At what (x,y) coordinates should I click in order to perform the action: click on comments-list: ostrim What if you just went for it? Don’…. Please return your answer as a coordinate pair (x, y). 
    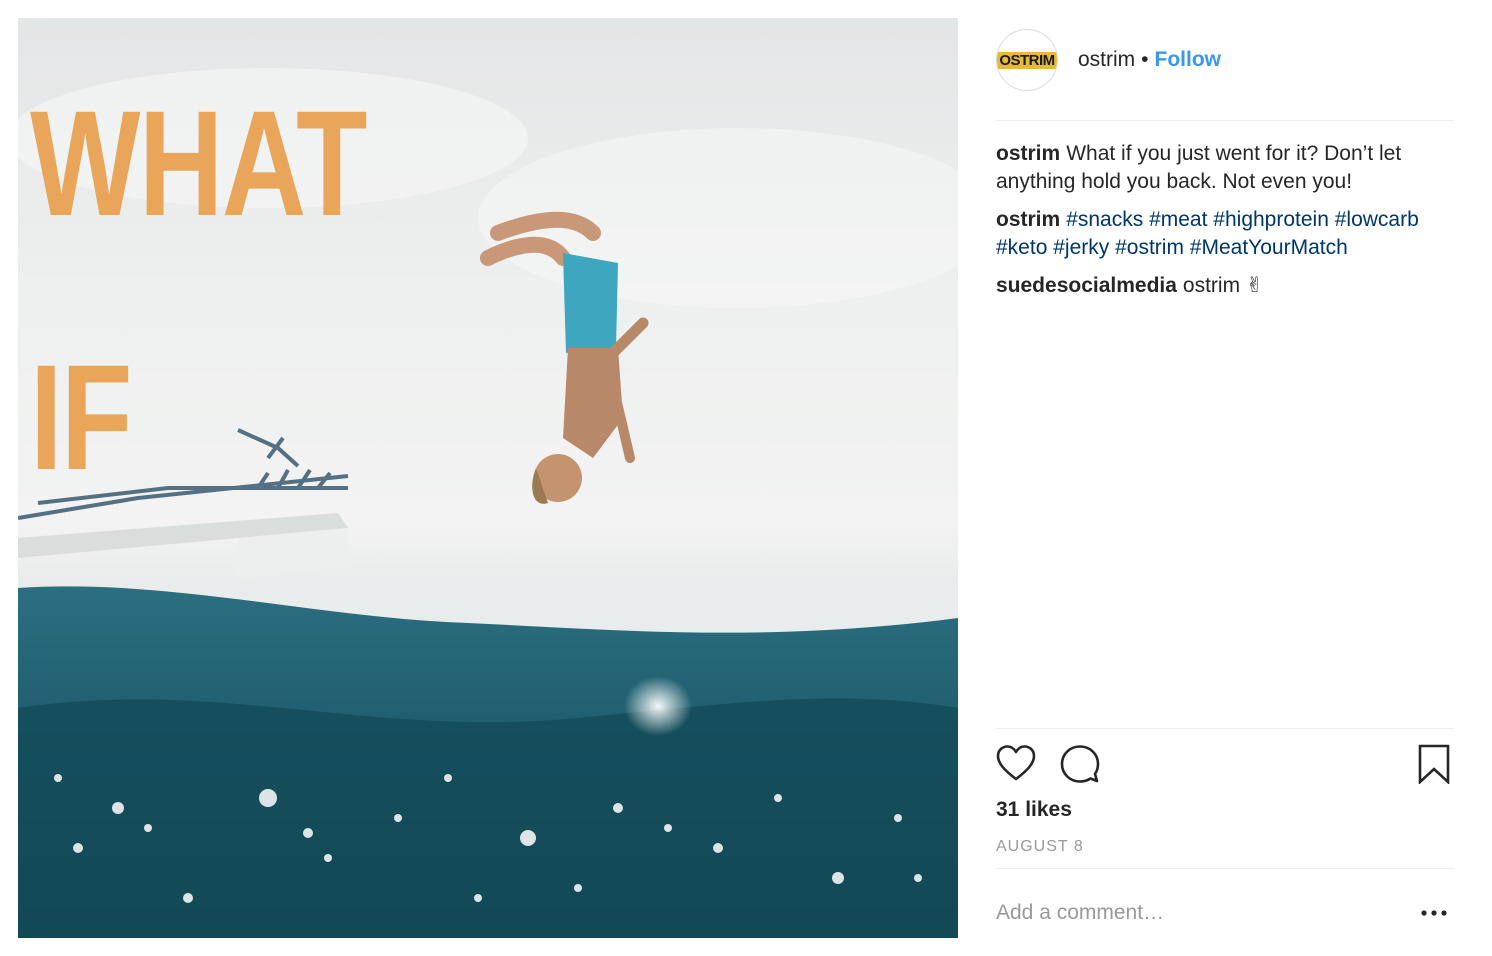
    Looking at the image, I should click on (1225, 225).